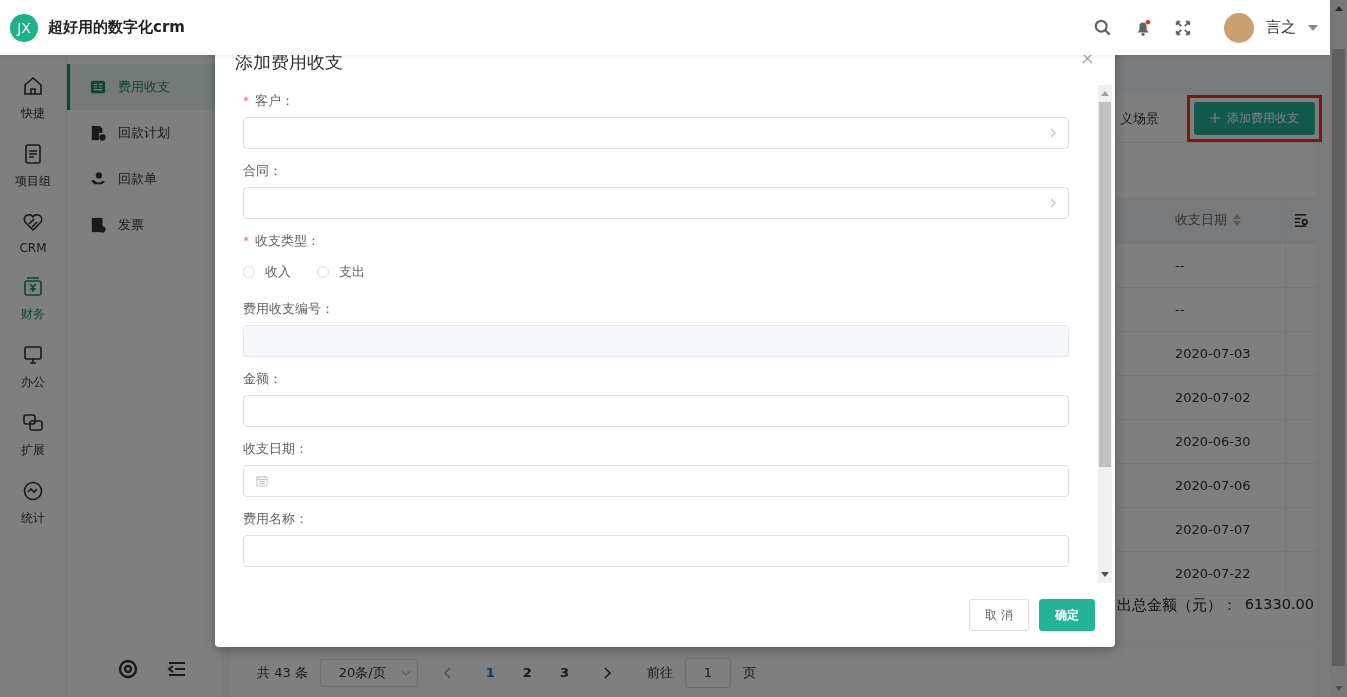  Describe the element at coordinates (405, 672) in the screenshot. I see `chevron-down-icon` at that location.